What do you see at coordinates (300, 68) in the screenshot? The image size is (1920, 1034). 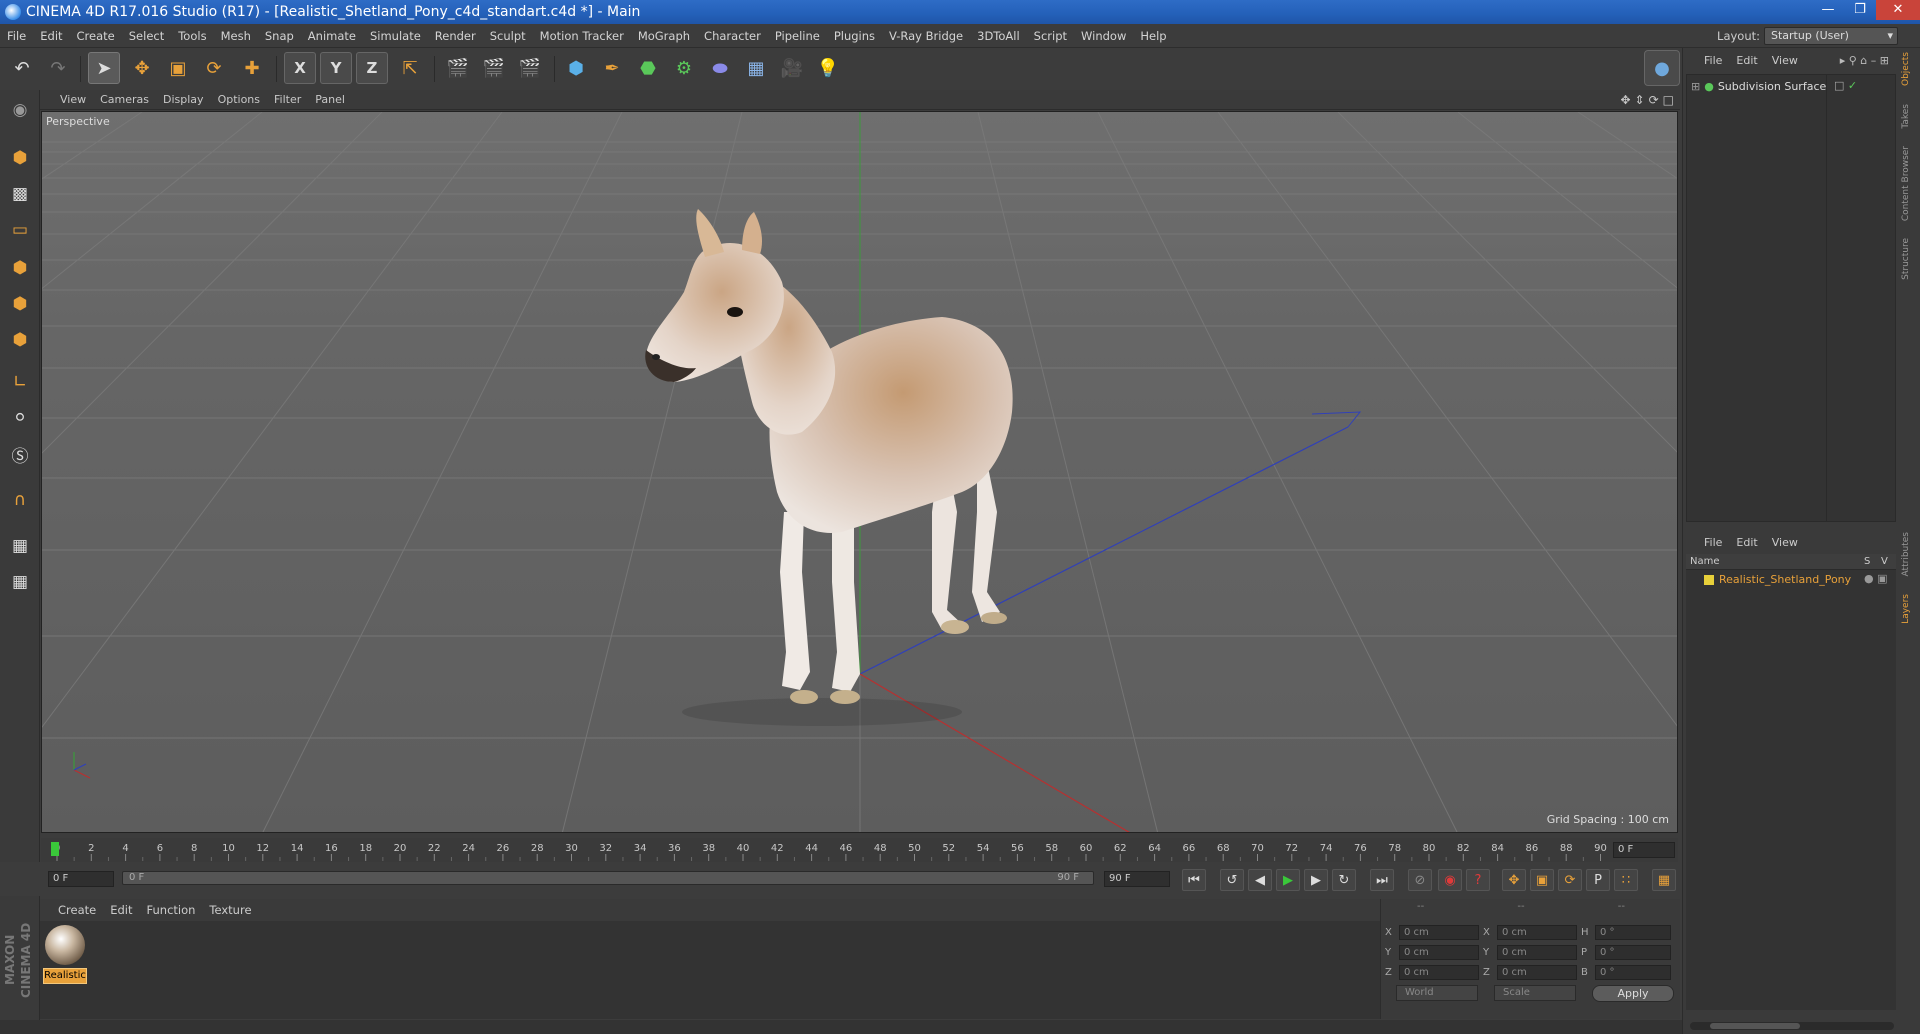 I see `x-axis-lock-button: X` at bounding box center [300, 68].